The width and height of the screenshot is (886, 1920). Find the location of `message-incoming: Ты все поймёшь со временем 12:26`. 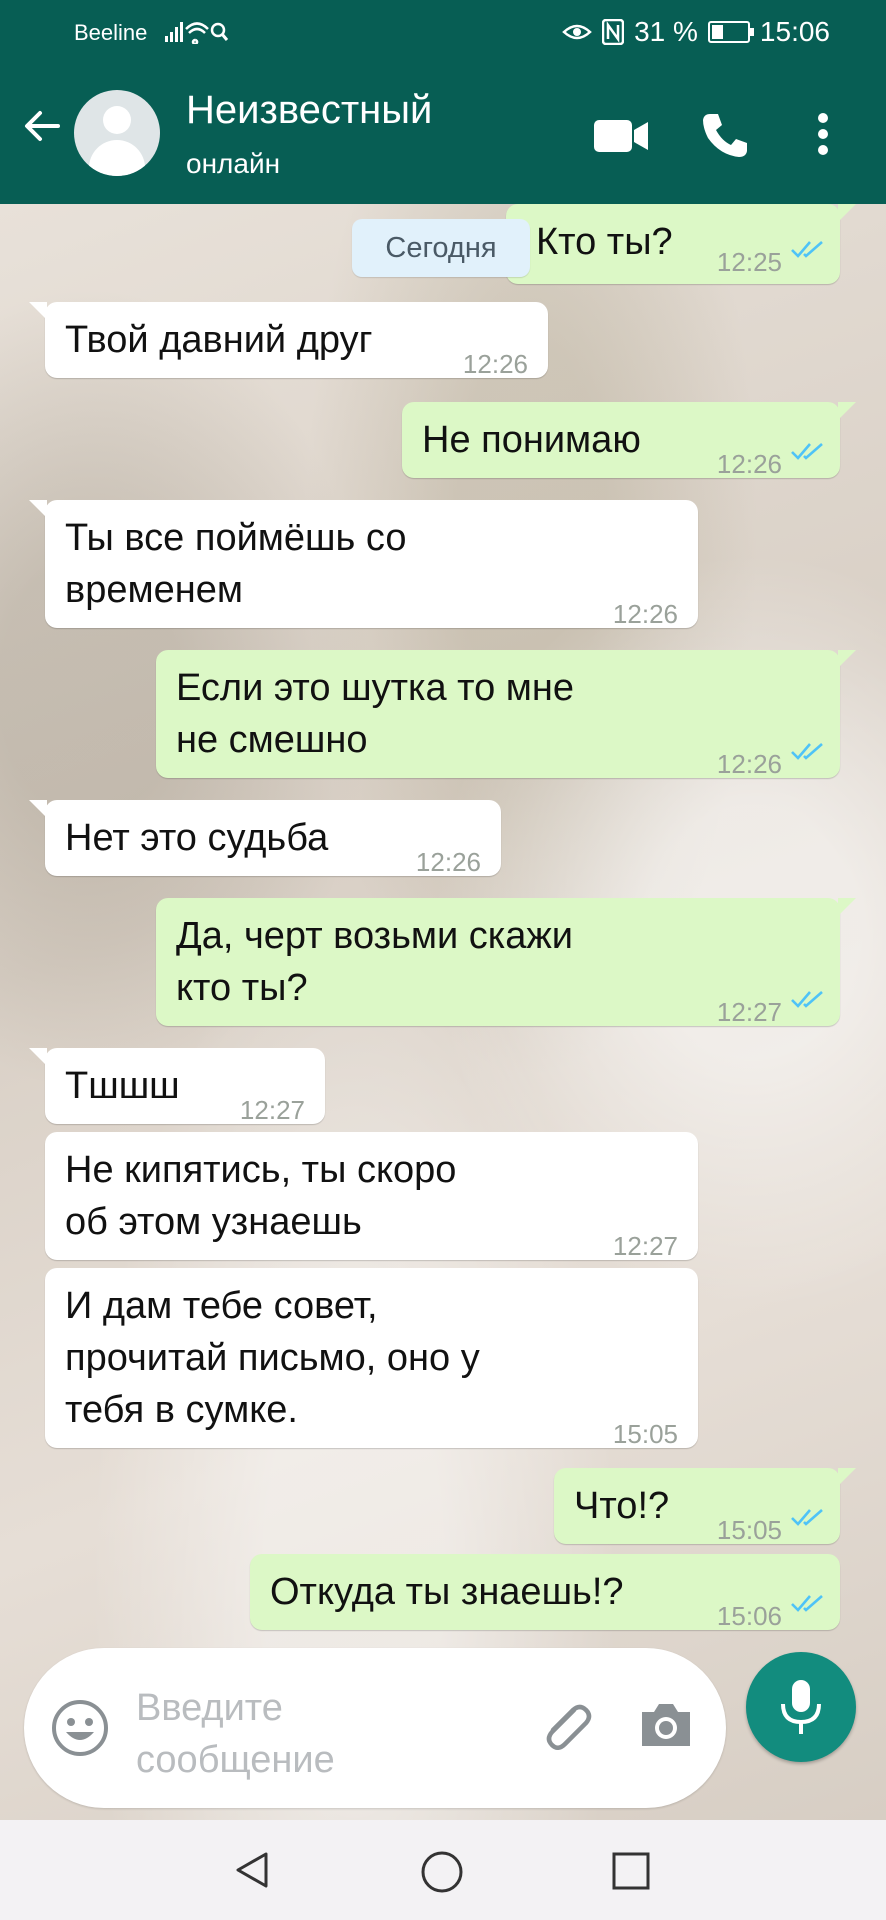

message-incoming: Ты все поймёшь со временем 12:26 is located at coordinates (363, 564).